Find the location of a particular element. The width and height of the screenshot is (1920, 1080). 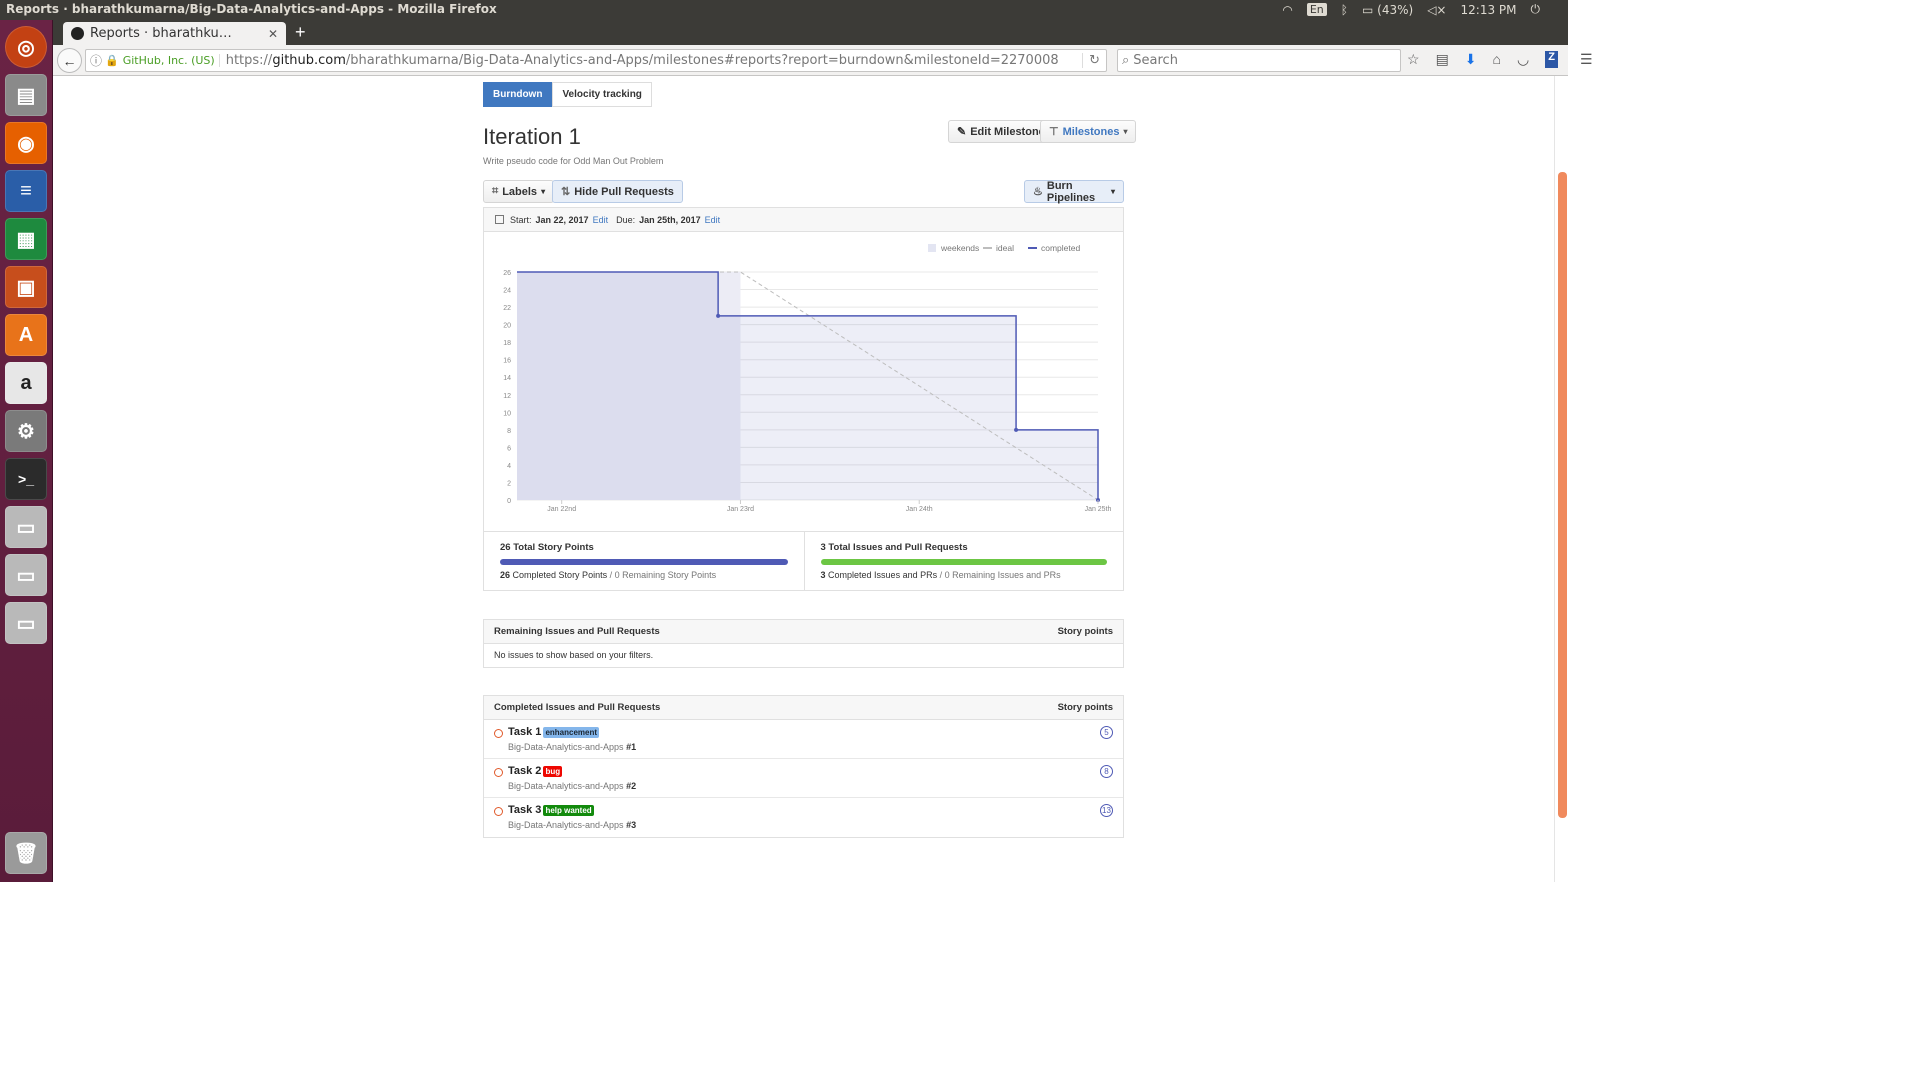

due-label: Due: is located at coordinates (626, 219).